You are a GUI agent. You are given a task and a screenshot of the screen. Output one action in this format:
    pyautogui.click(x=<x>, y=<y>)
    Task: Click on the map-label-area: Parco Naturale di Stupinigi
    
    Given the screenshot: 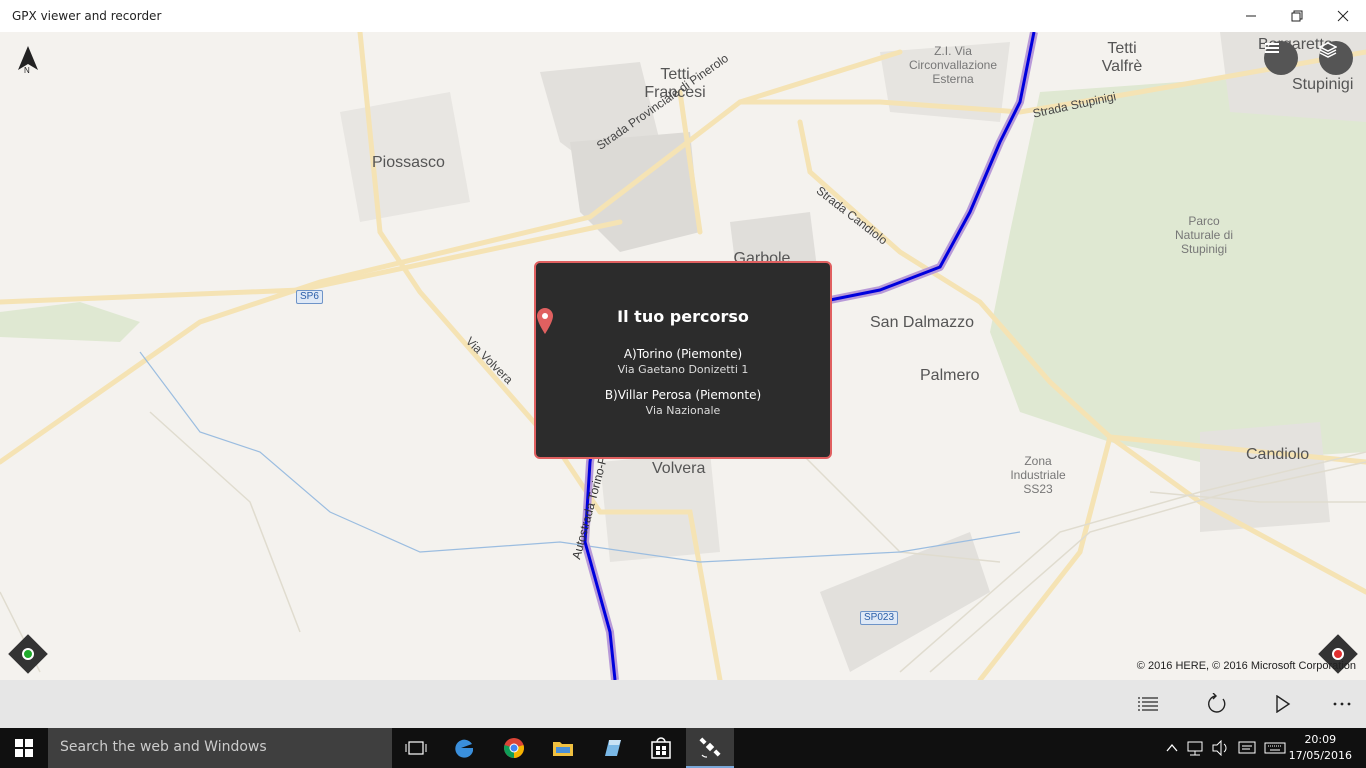 What is the action you would take?
    pyautogui.click(x=1204, y=235)
    